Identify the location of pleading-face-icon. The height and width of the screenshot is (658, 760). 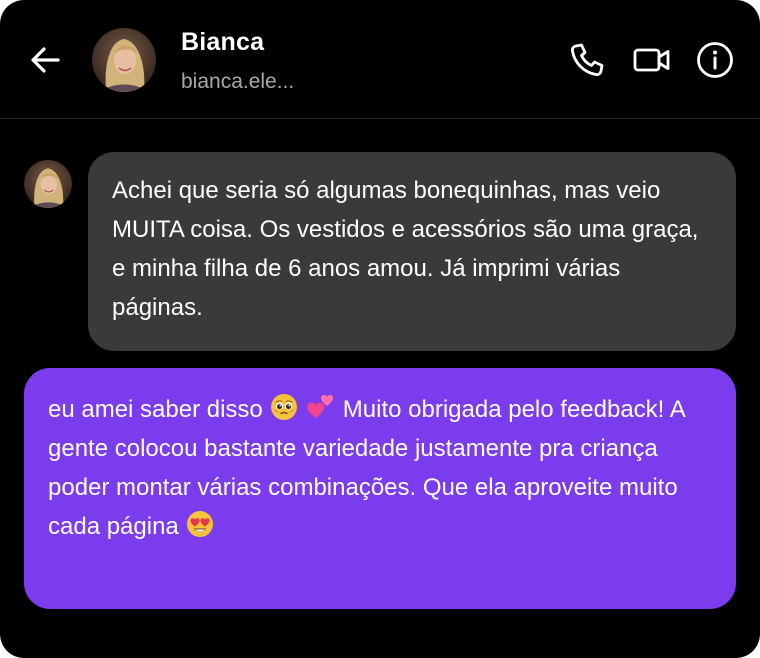
(284, 407).